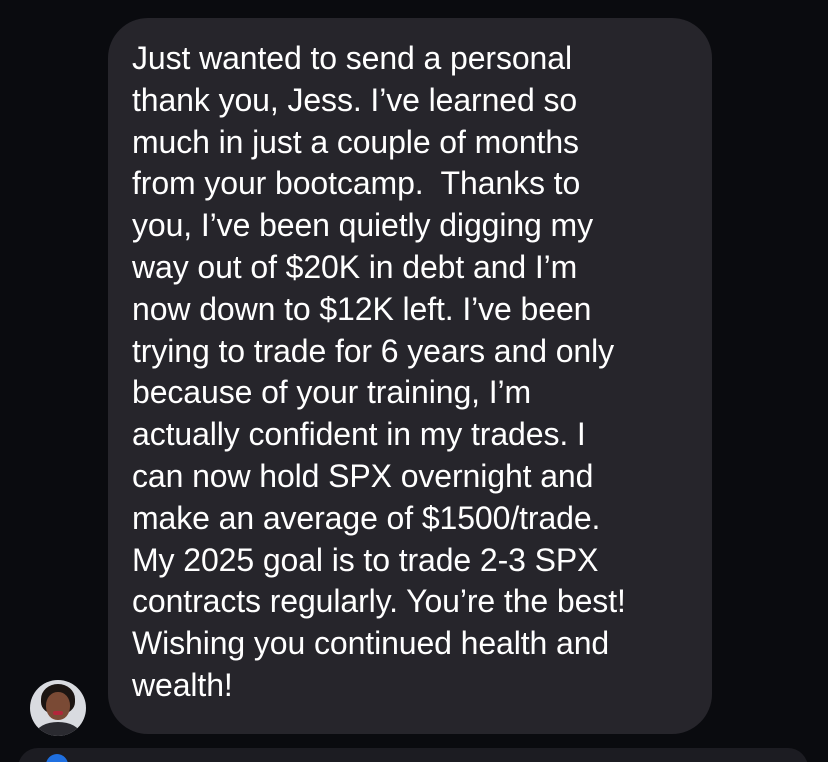  I want to click on message-line: trying to trade for 6 years and only, so click(373, 350).